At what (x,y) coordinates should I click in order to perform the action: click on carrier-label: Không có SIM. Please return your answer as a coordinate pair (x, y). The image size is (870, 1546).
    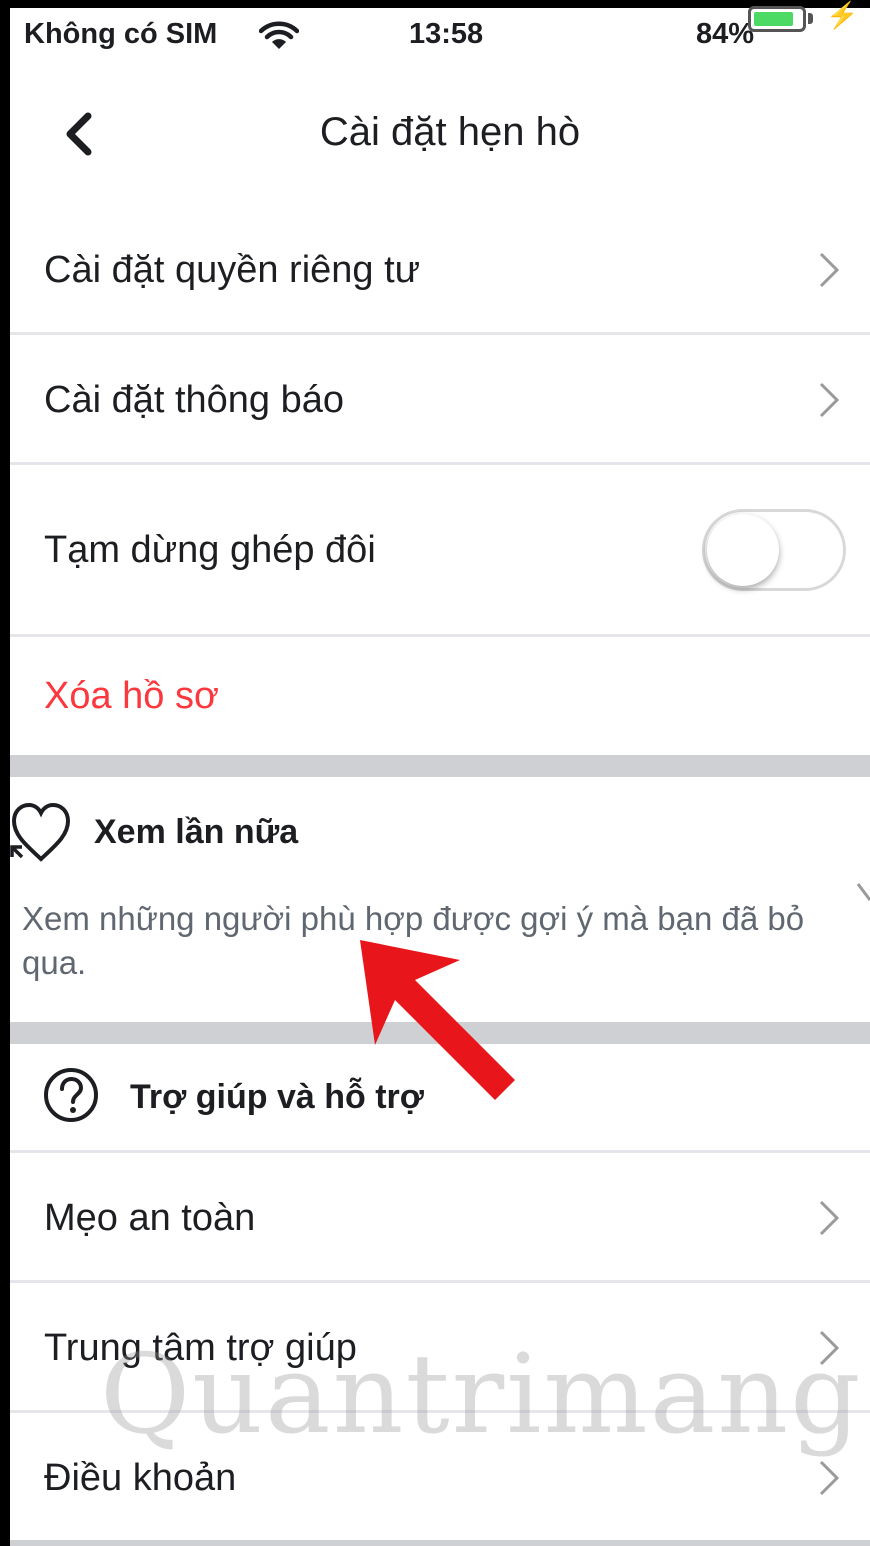
    Looking at the image, I should click on (121, 34).